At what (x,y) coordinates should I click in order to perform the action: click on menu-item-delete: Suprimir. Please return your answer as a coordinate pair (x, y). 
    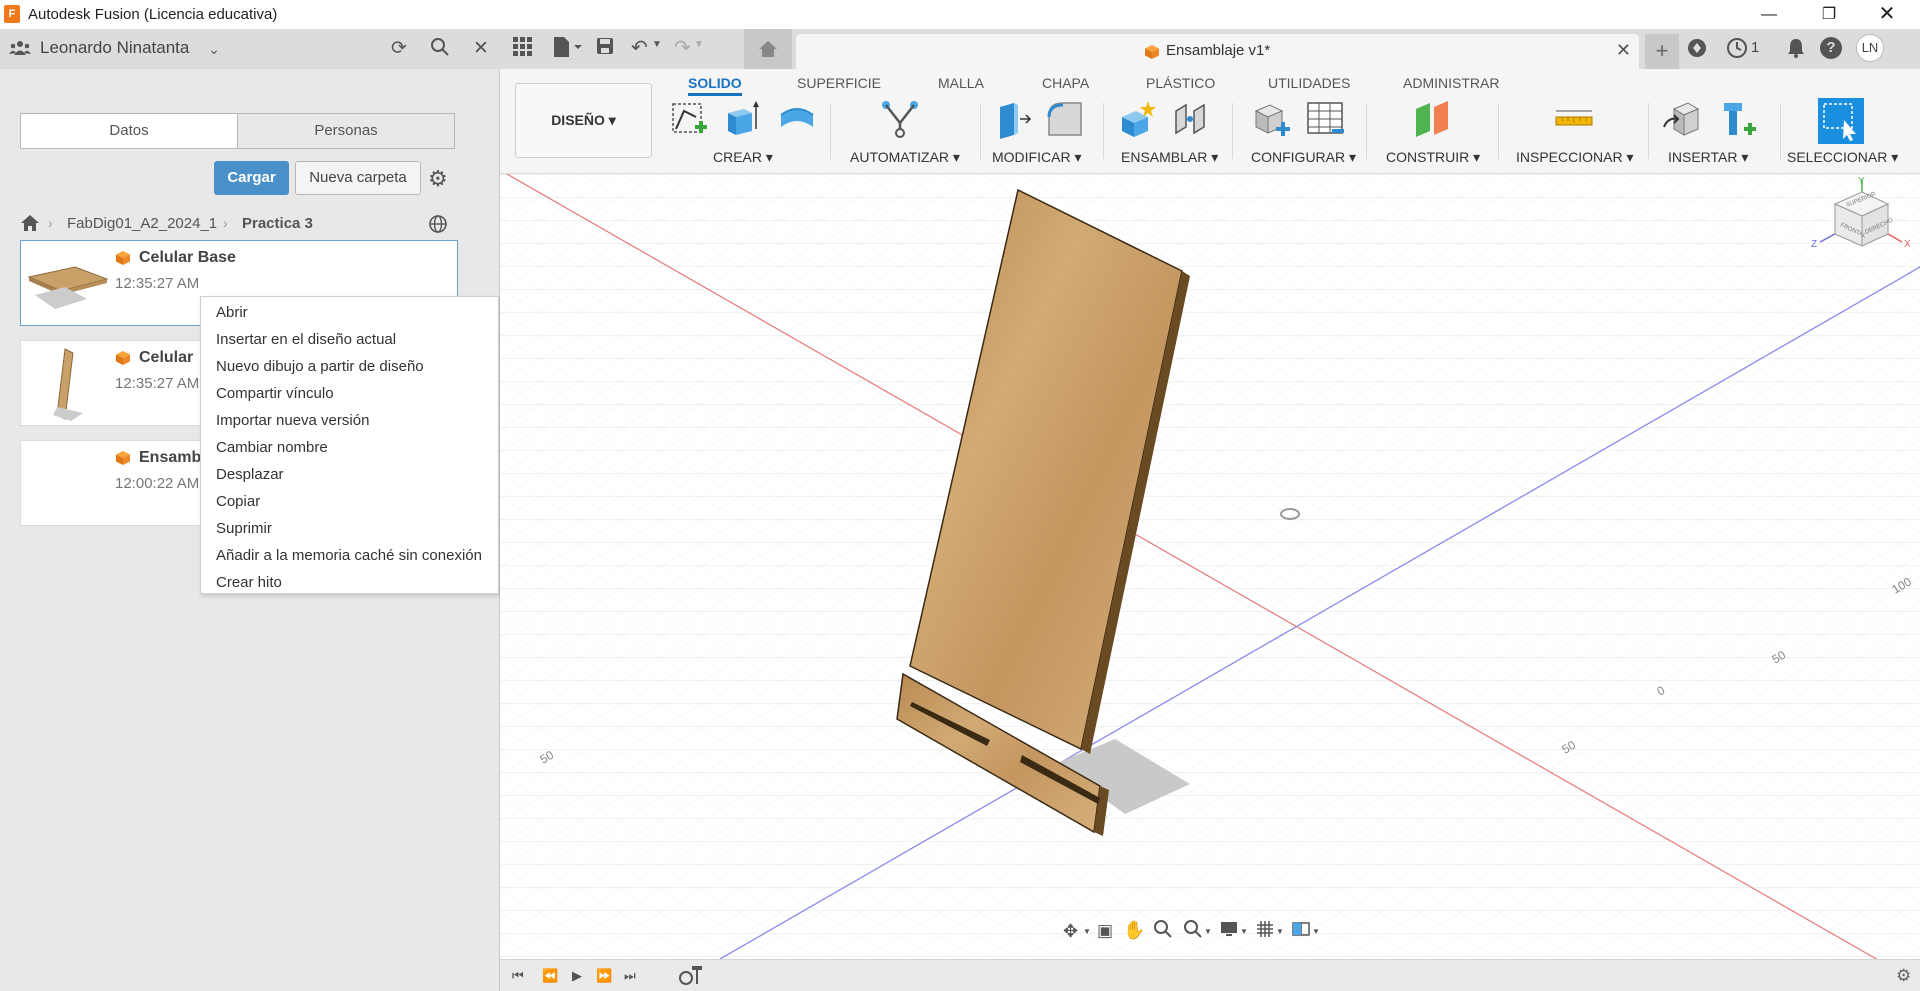
    Looking at the image, I should click on (356, 528).